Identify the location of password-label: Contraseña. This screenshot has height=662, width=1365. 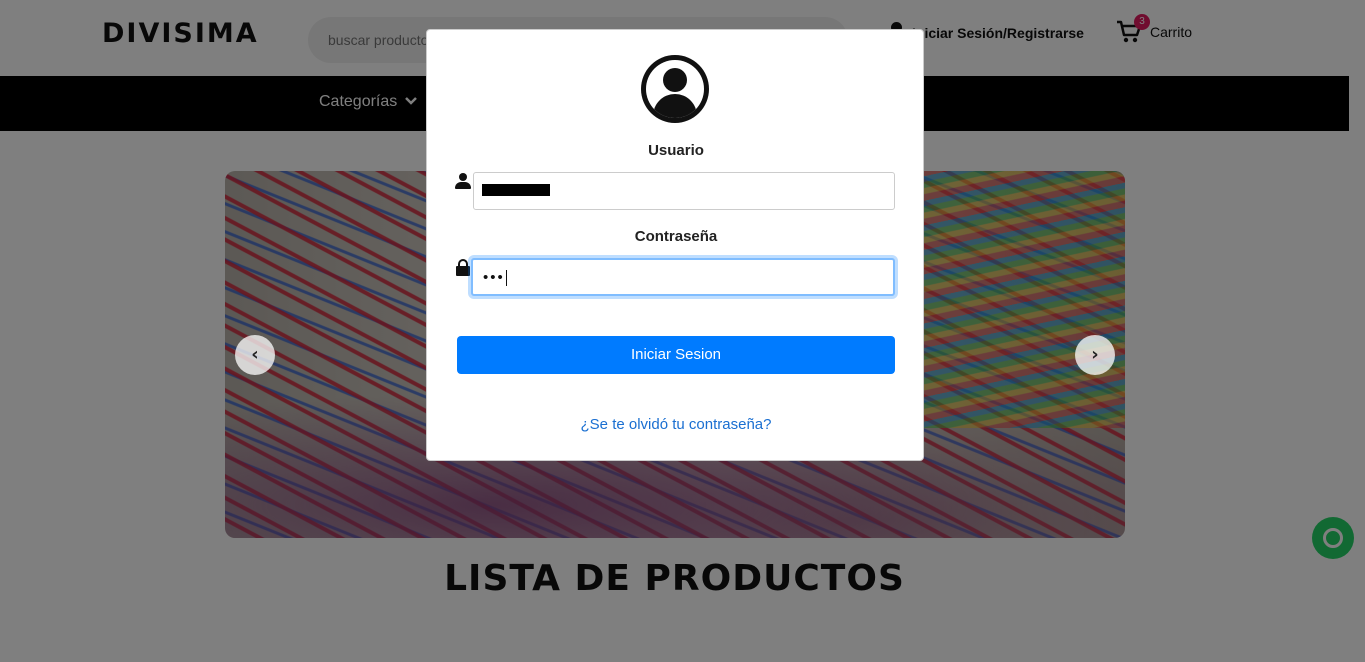
(676, 236).